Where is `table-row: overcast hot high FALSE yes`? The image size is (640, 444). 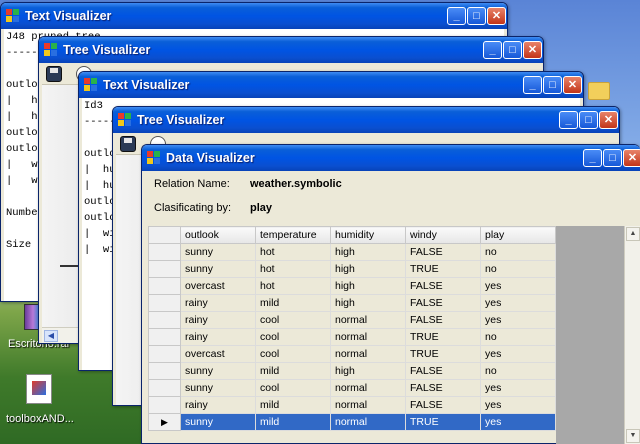
table-row: overcast hot high FALSE yes is located at coordinates (352, 286).